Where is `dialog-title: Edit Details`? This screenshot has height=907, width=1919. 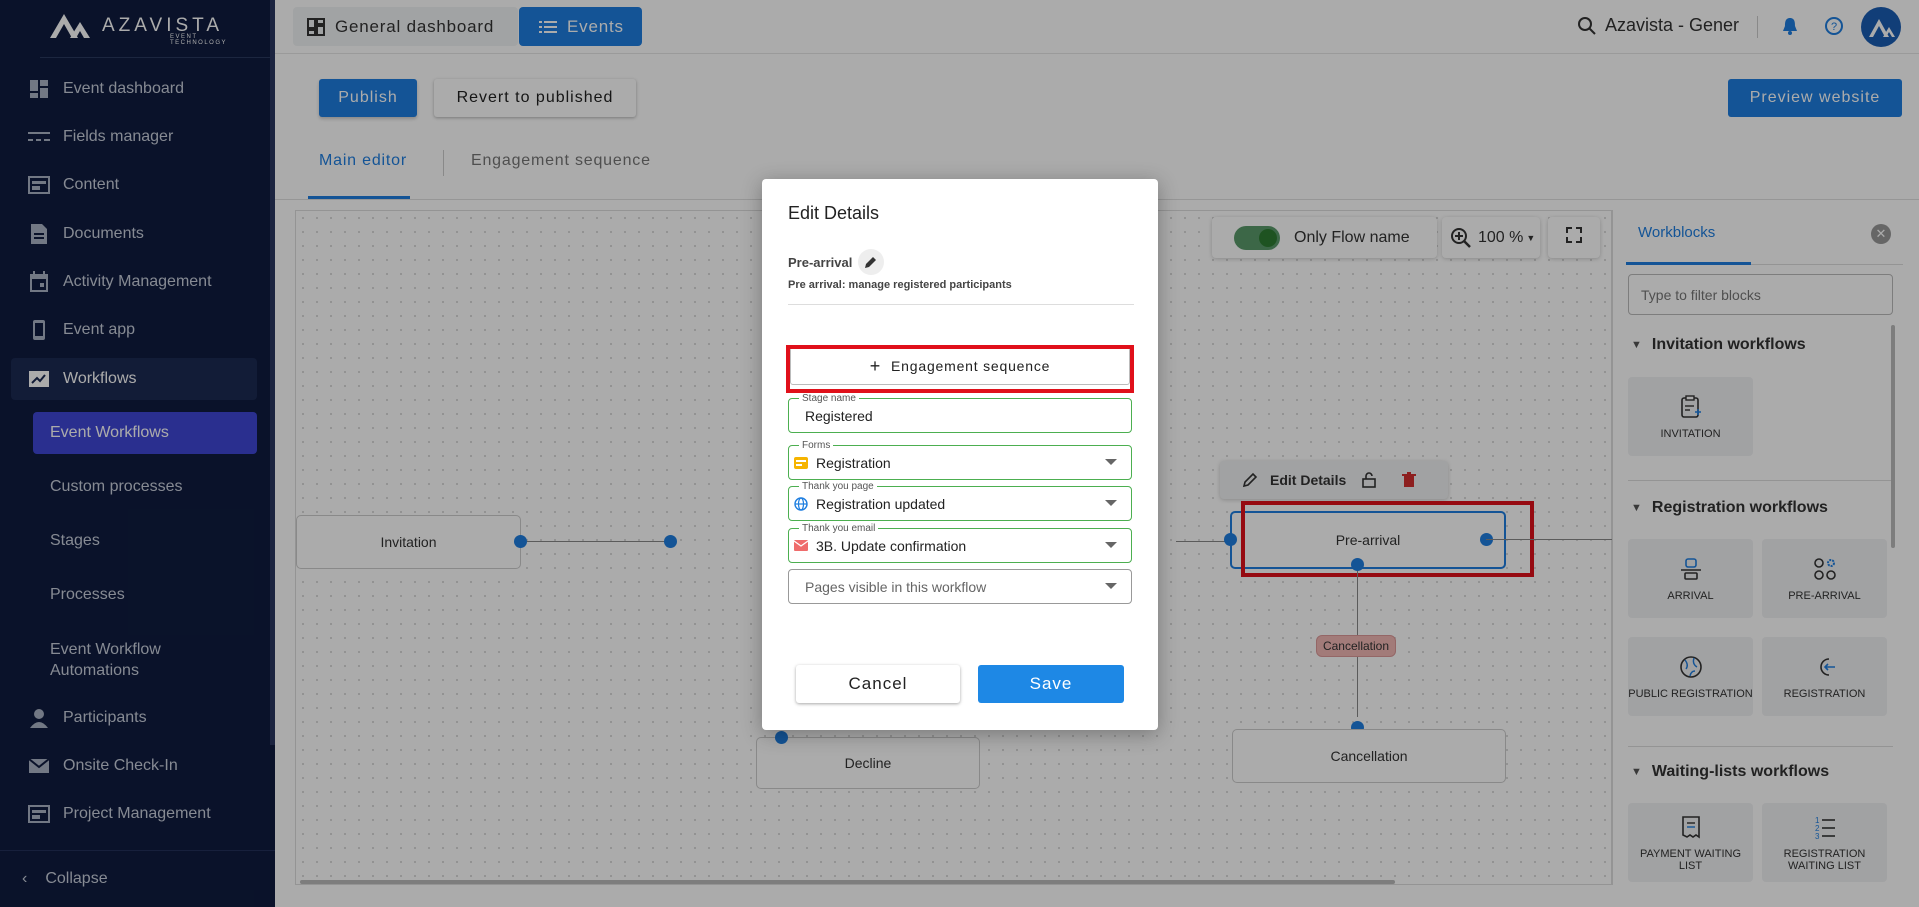 dialog-title: Edit Details is located at coordinates (834, 213).